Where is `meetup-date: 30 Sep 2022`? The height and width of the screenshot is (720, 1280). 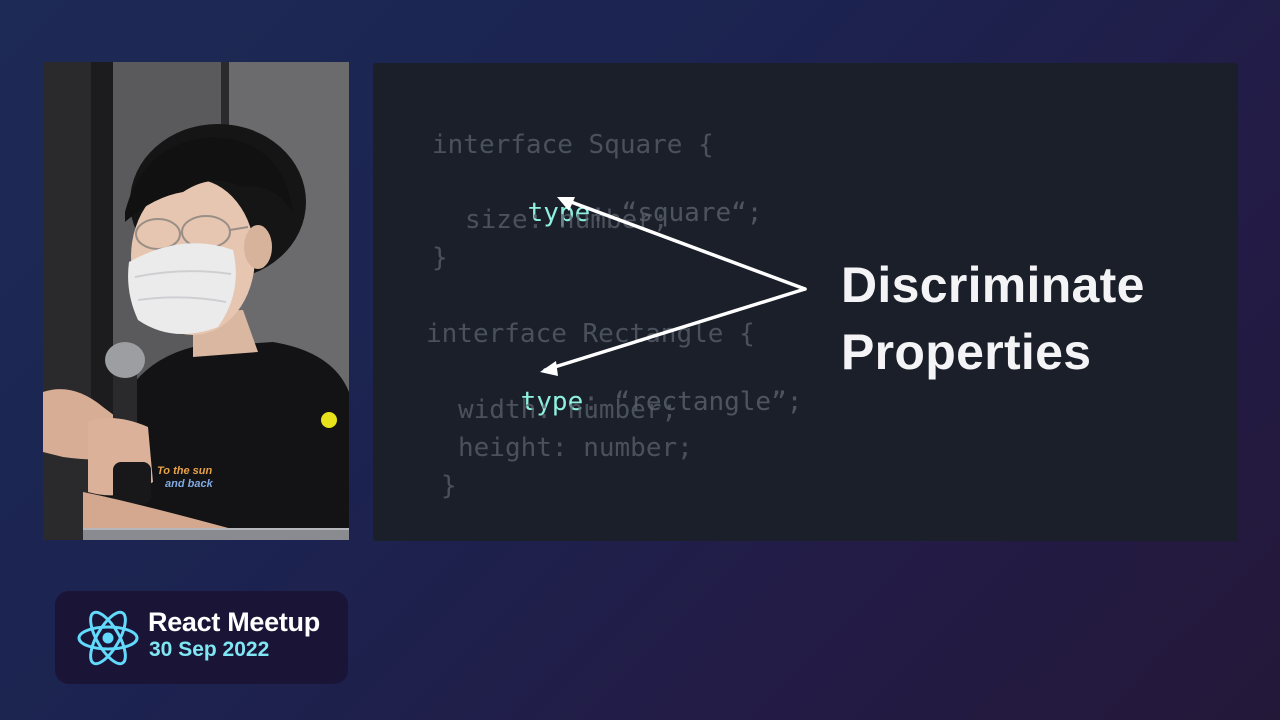
meetup-date: 30 Sep 2022 is located at coordinates (209, 649).